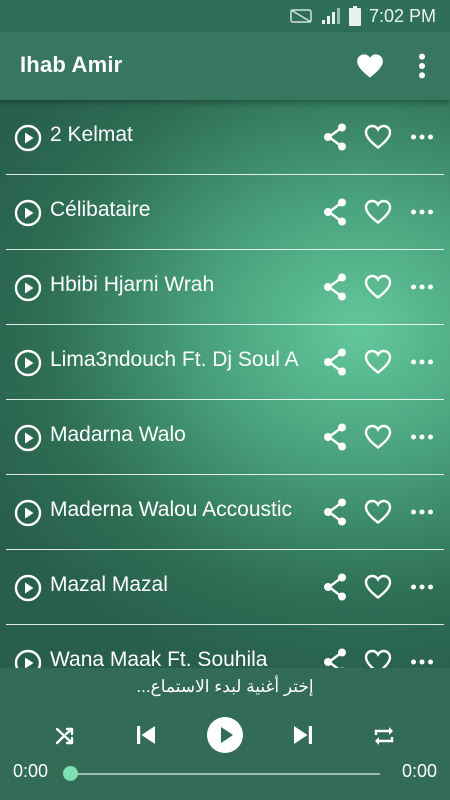  I want to click on song-title: Mazal Mazal, so click(183, 585).